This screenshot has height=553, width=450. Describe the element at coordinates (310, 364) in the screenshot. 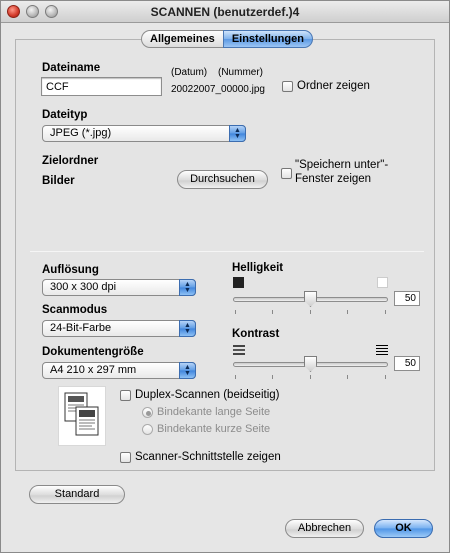

I see `contrast-slider-thumb` at that location.